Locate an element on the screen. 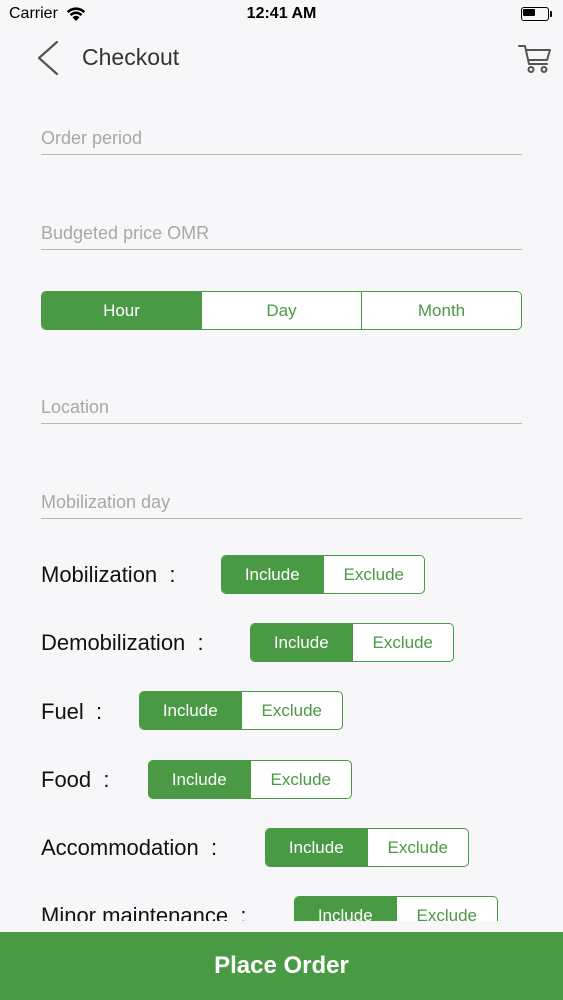  mobilization-day-field is located at coordinates (281, 499).